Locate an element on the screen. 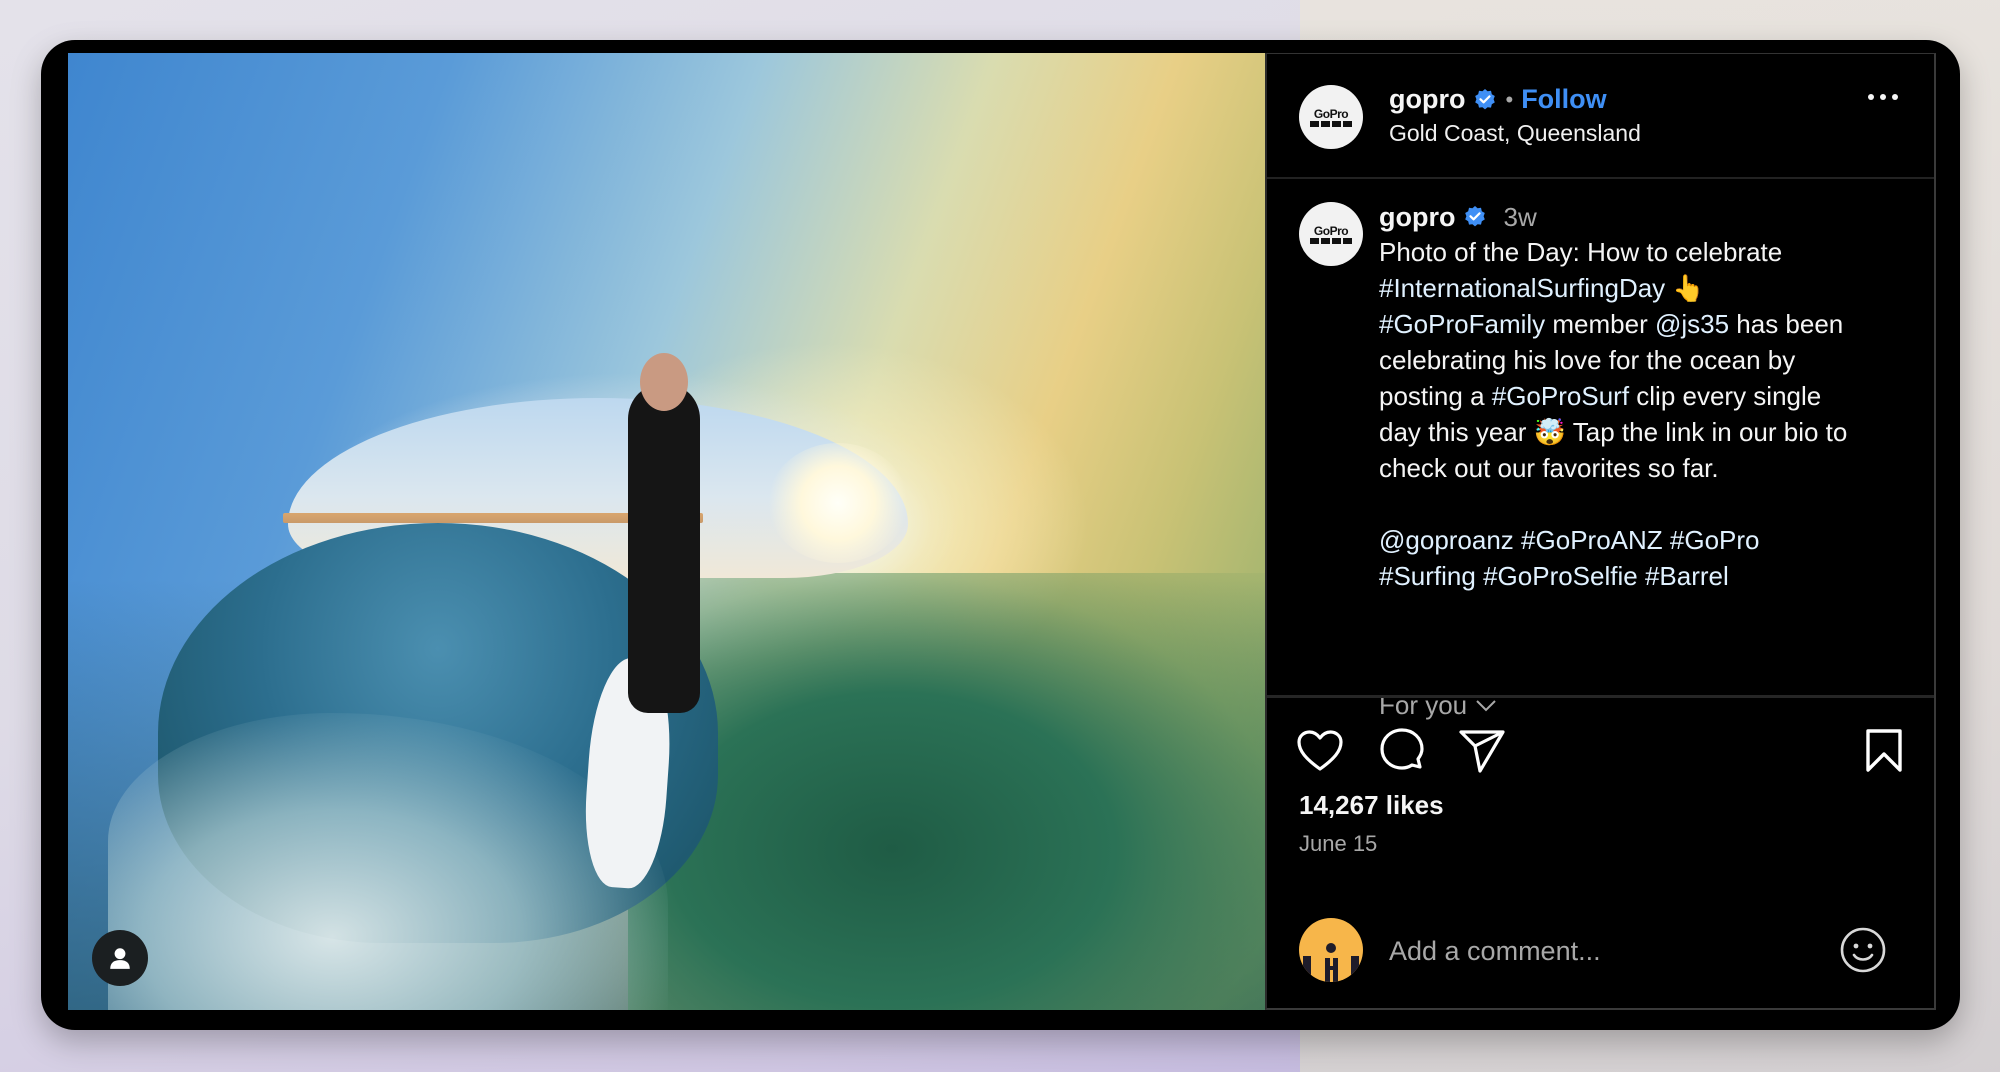 Image resolution: width=2000 pixels, height=1072 pixels. comment-icon is located at coordinates (1402, 749).